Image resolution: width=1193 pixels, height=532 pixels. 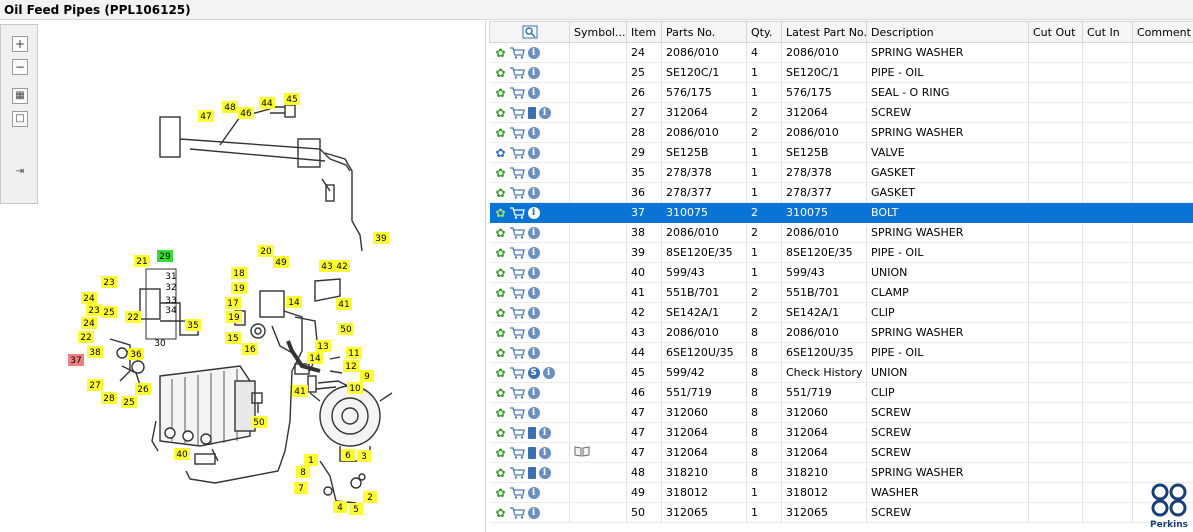 I want to click on callout-45: 45, so click(x=292, y=99).